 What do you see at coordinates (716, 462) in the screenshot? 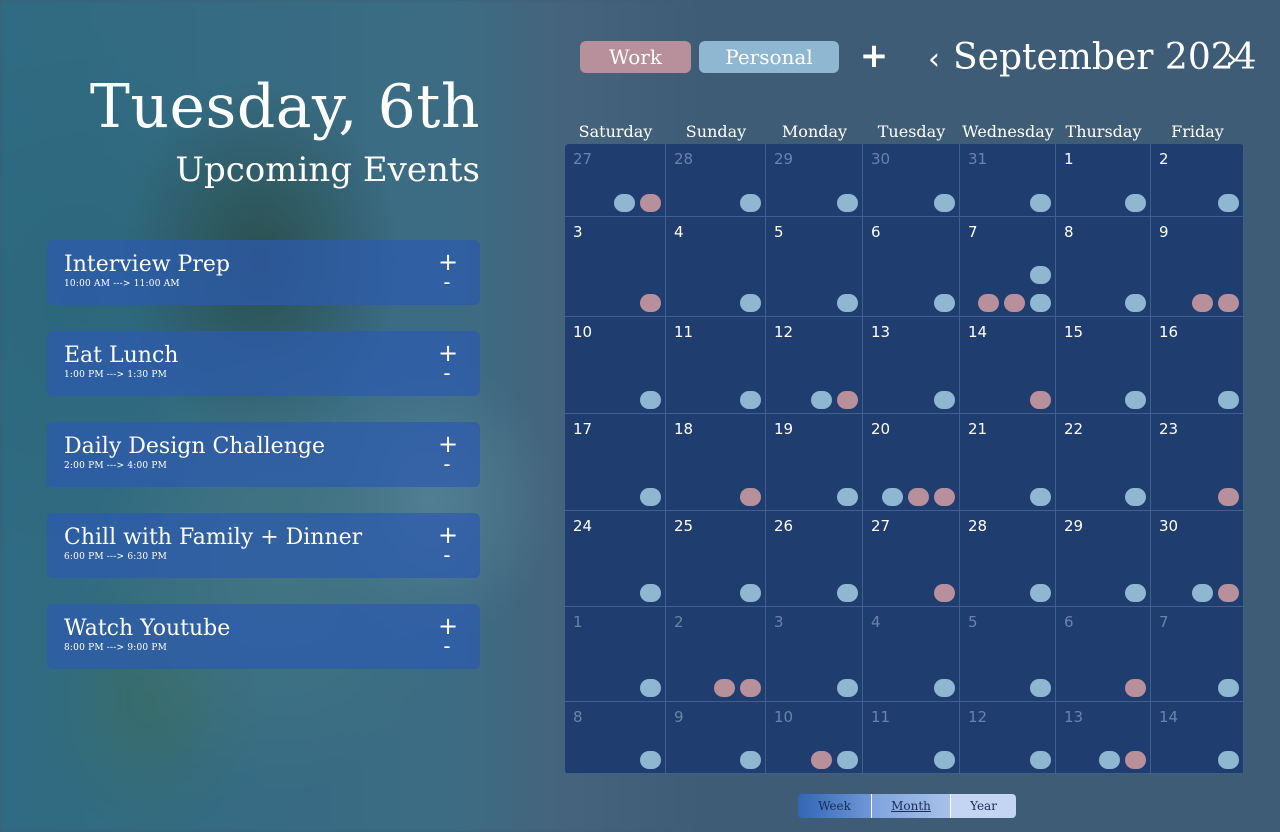
I see `day-cell: 18` at bounding box center [716, 462].